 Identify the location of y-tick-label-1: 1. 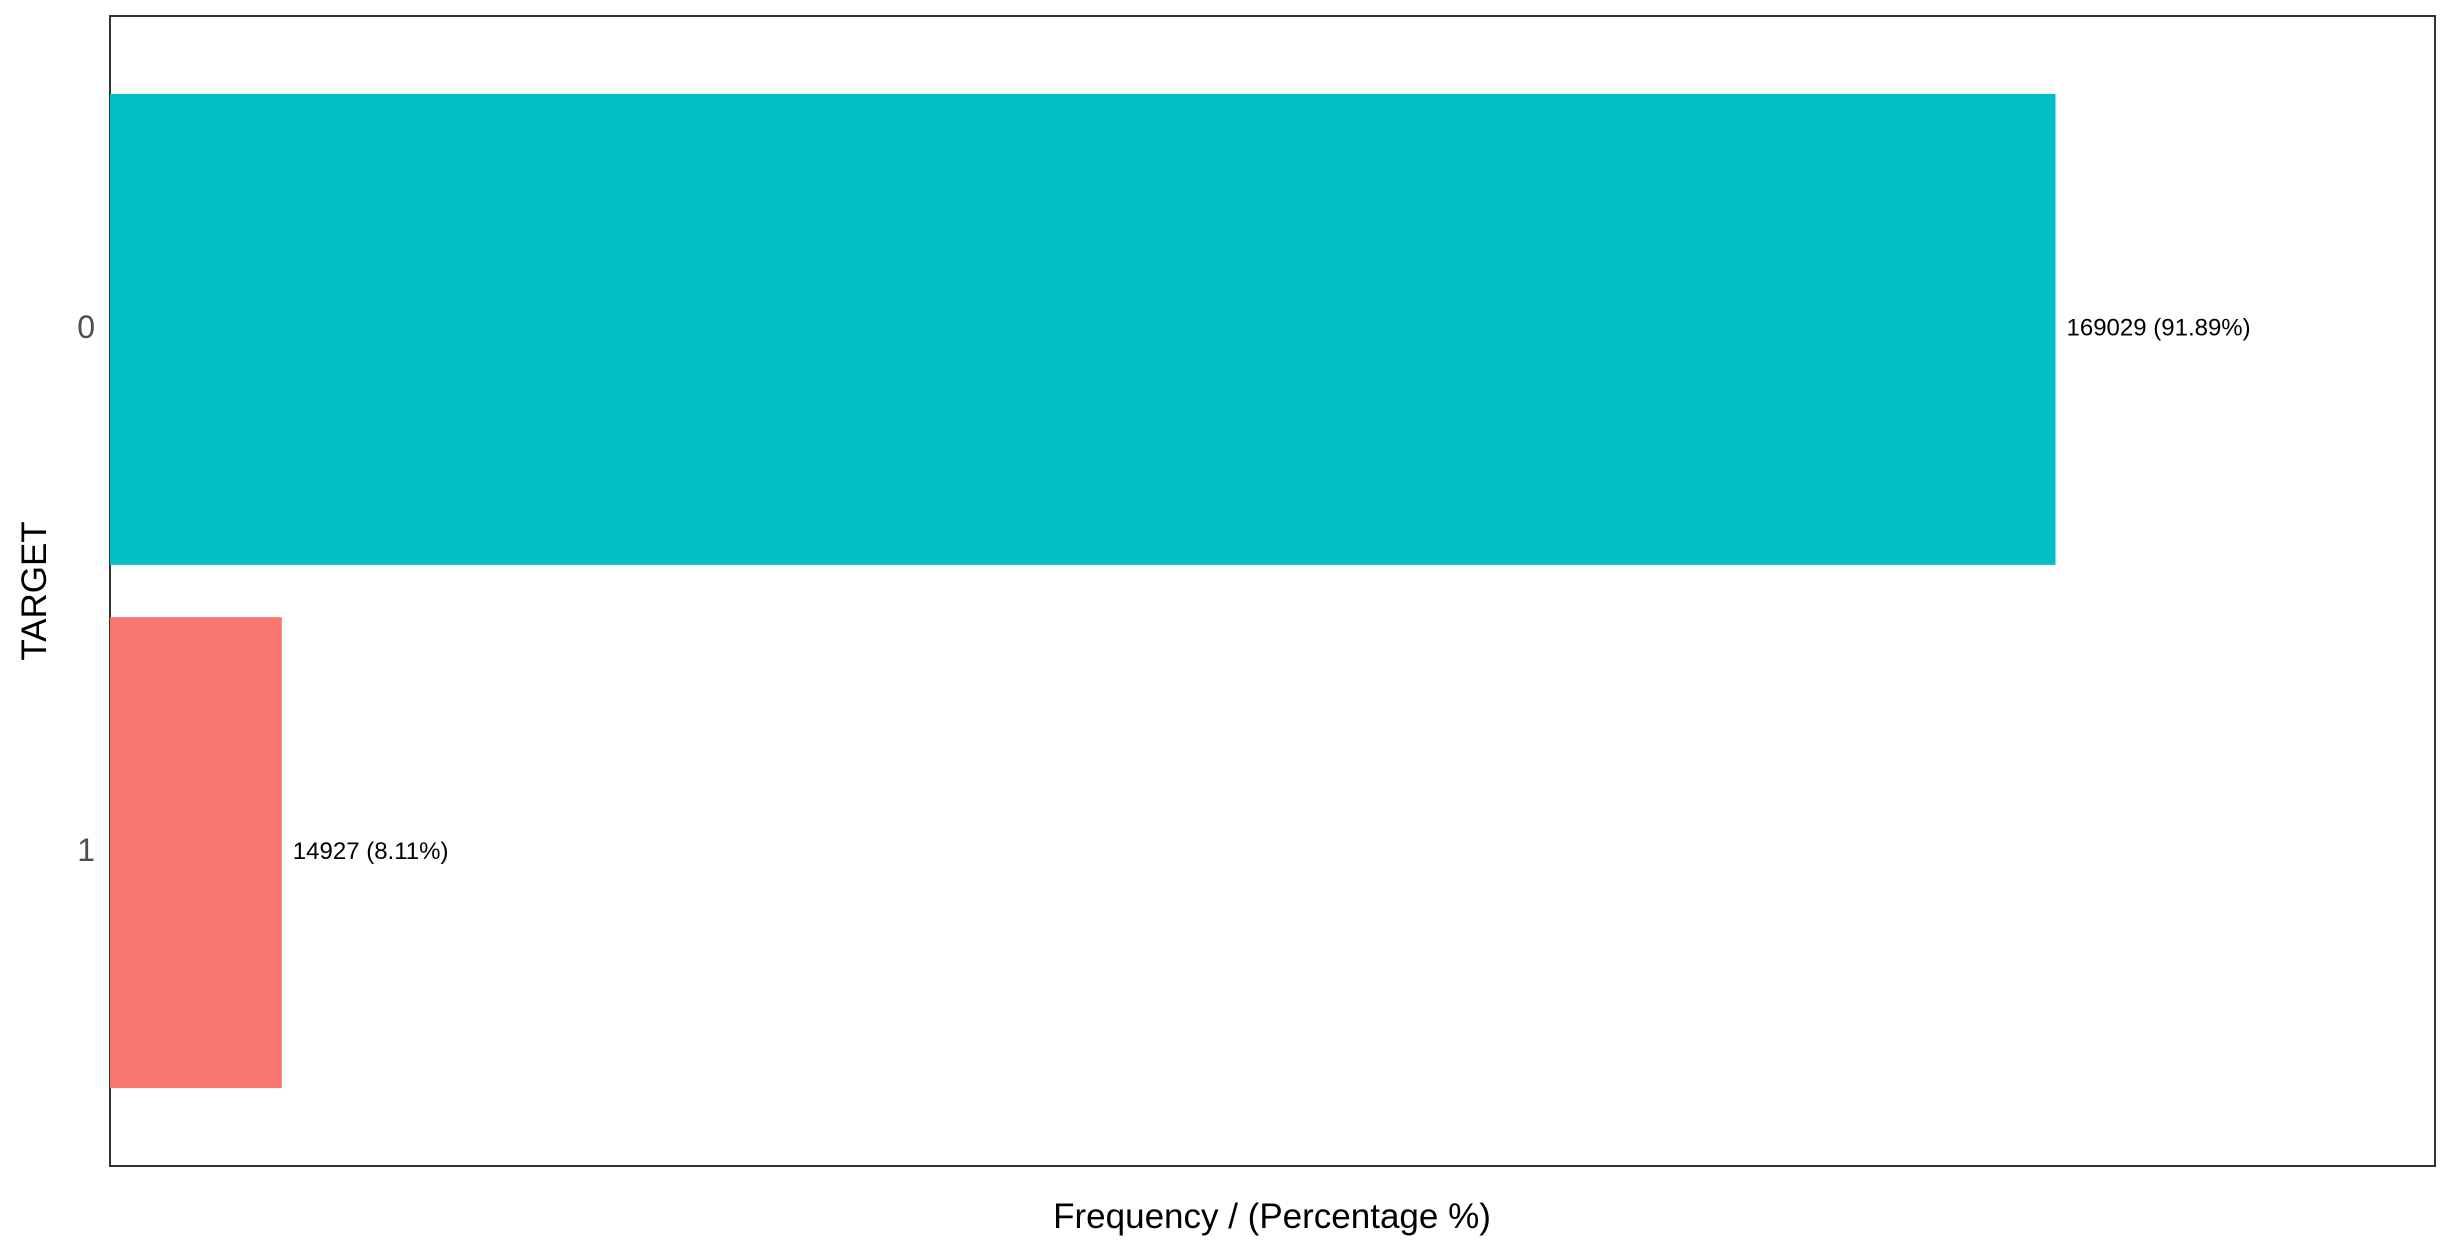
(86, 850).